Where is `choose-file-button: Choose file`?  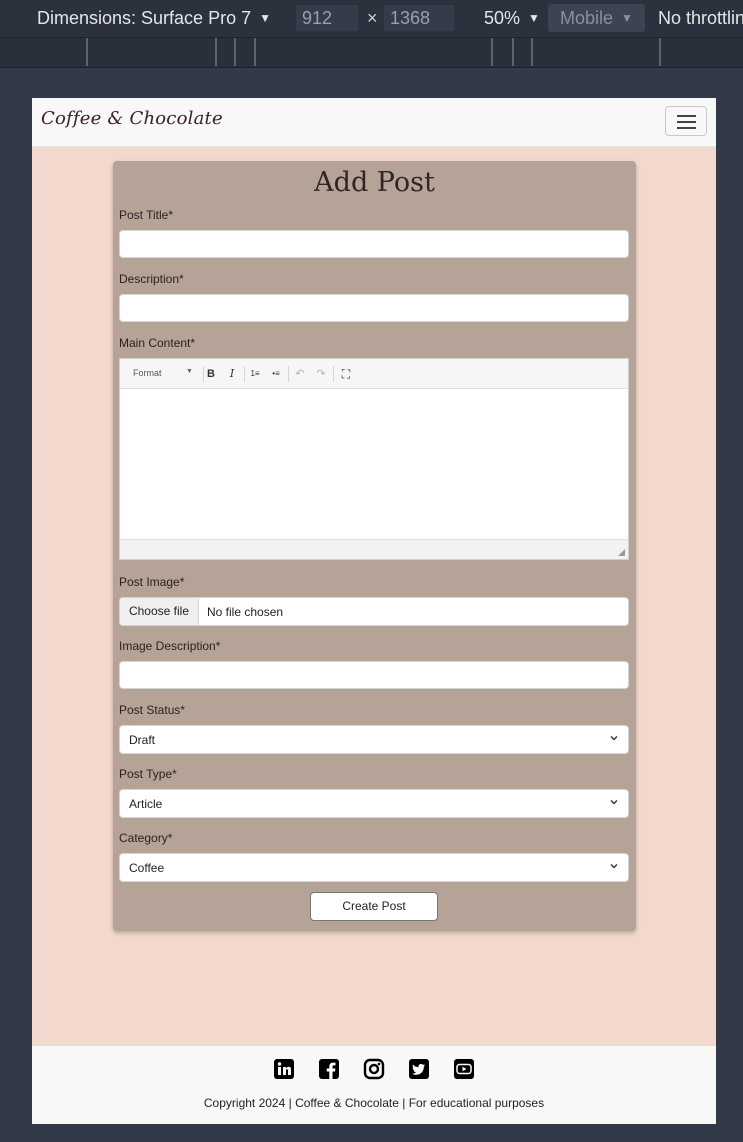 choose-file-button: Choose file is located at coordinates (159, 611).